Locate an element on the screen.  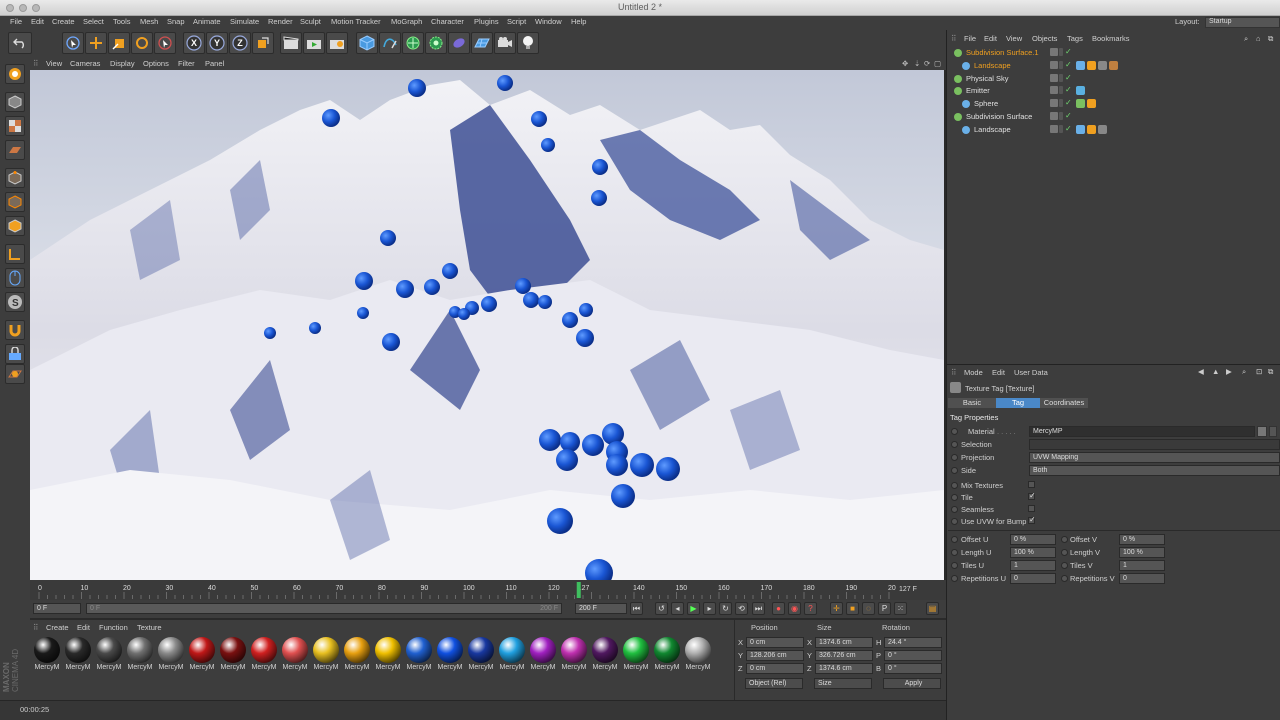
tiles-u-animate-radio is located at coordinates (954, 565).